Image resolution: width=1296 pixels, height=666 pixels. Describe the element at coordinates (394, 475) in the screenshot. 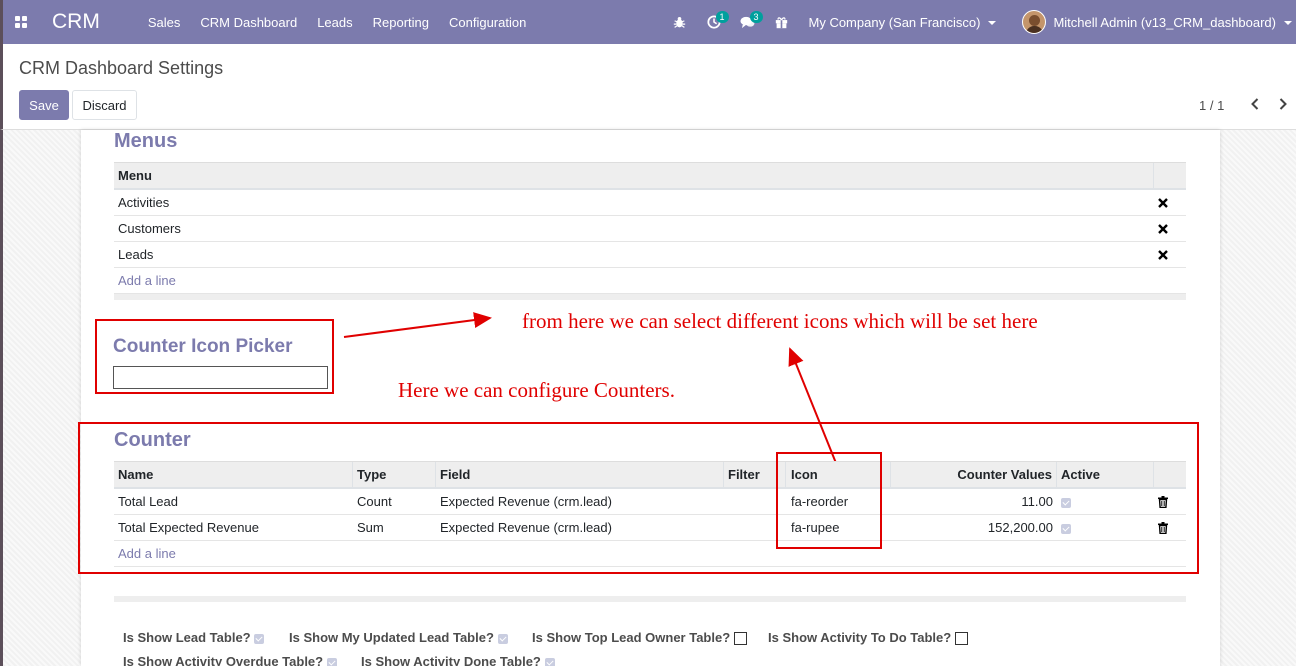

I see `column-type: Type` at that location.